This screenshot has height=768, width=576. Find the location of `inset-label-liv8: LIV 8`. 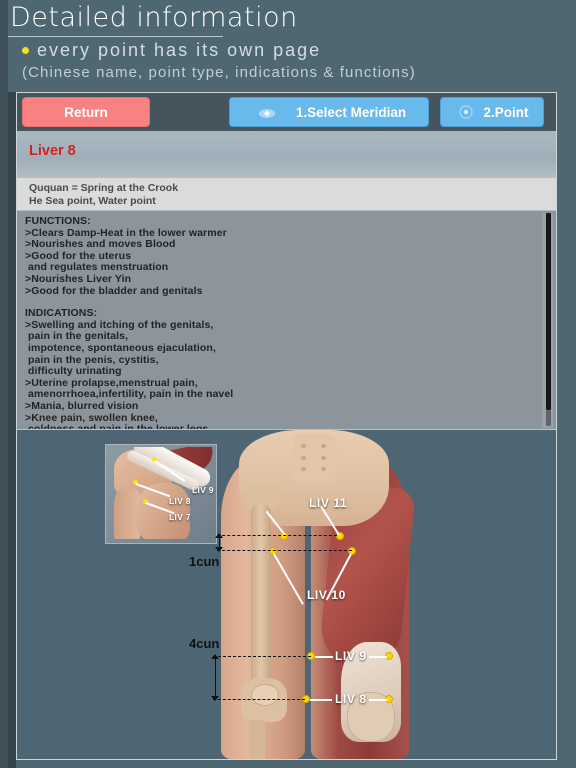

inset-label-liv8: LIV 8 is located at coordinates (180, 501).